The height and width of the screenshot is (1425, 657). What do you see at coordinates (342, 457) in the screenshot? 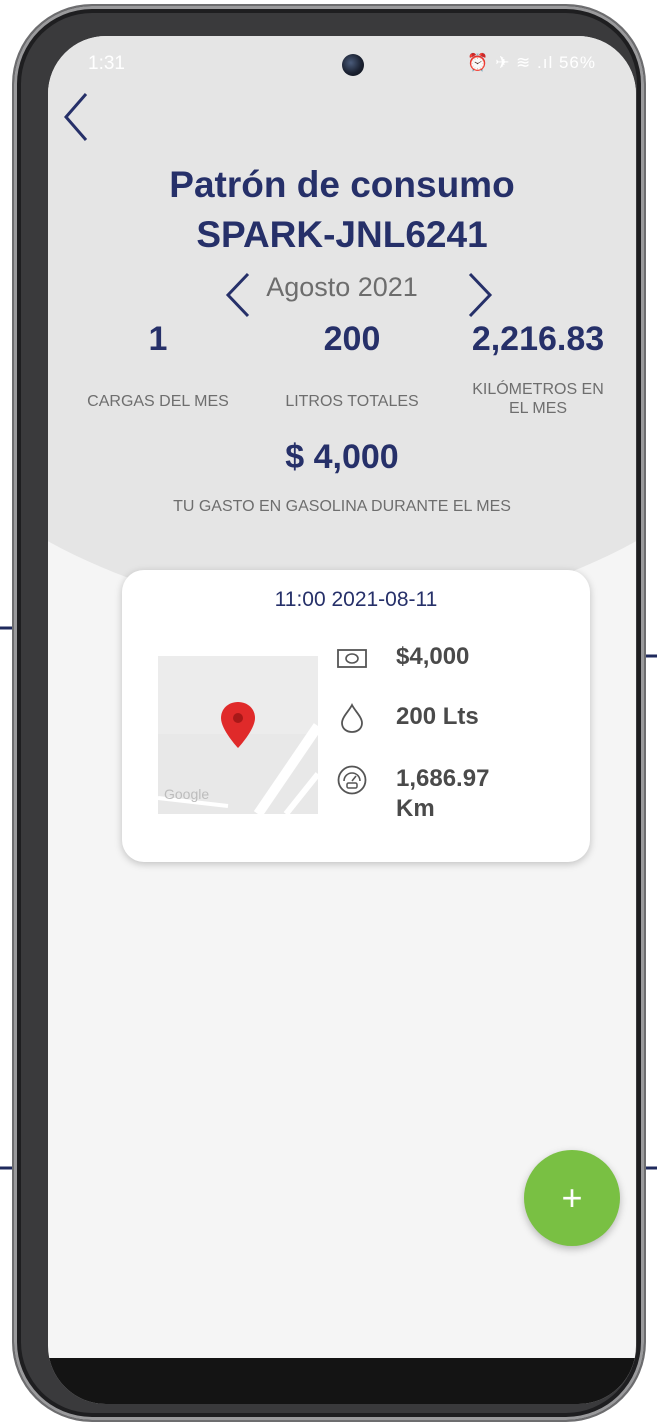
I see `gasto-value: $ 4,000` at bounding box center [342, 457].